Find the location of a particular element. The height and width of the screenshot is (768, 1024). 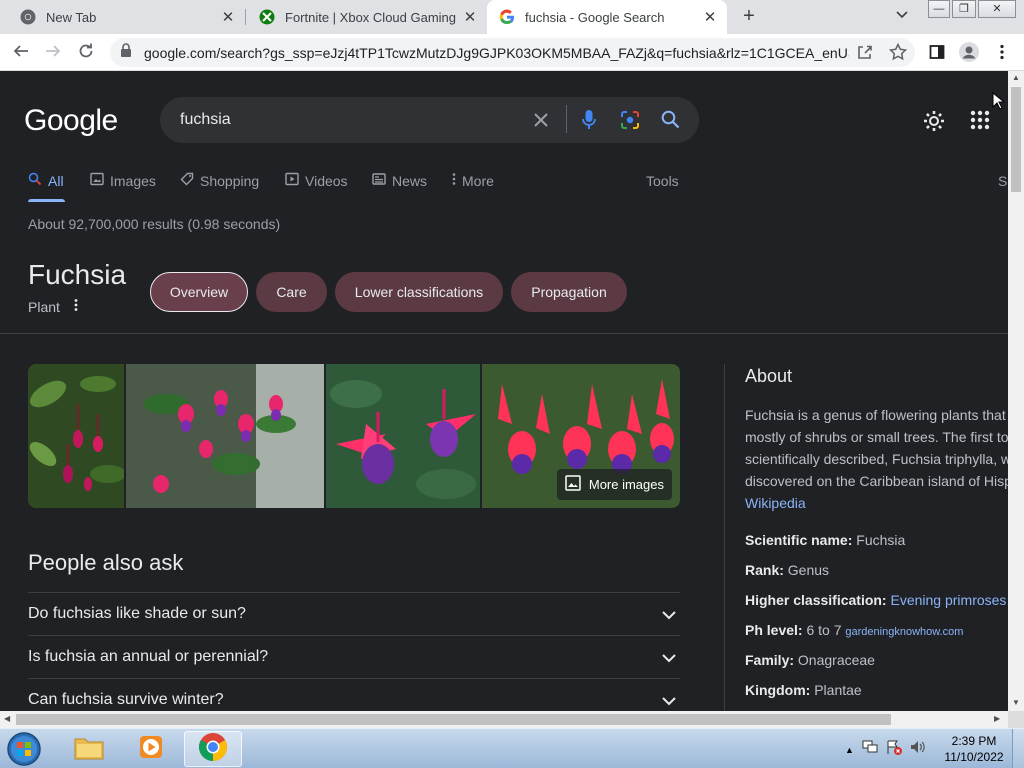

tab-google-search: fuchsia - Google Search ✕ is located at coordinates (607, 17).